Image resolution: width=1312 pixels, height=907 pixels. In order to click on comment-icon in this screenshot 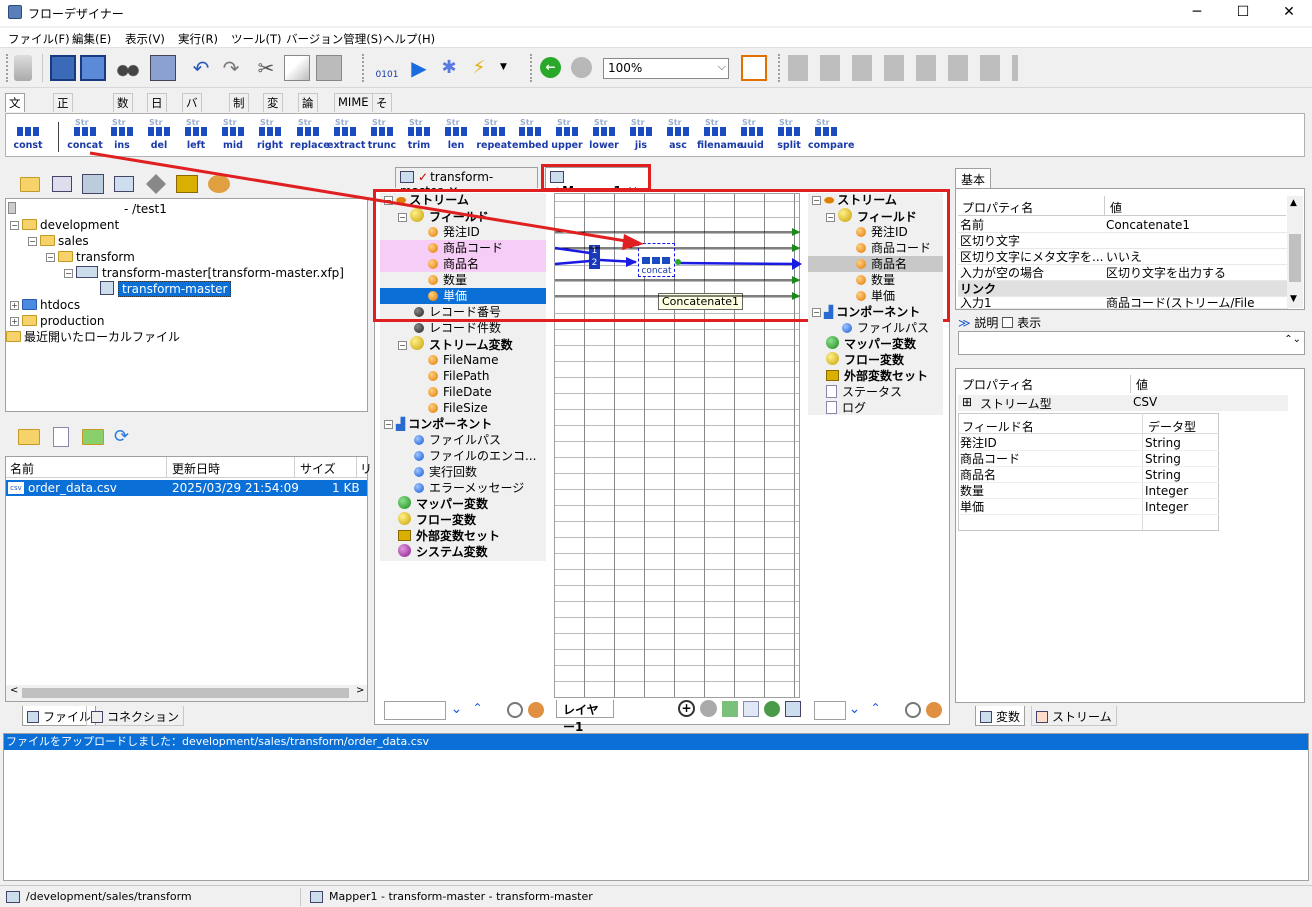, I will do `click(751, 709)`.